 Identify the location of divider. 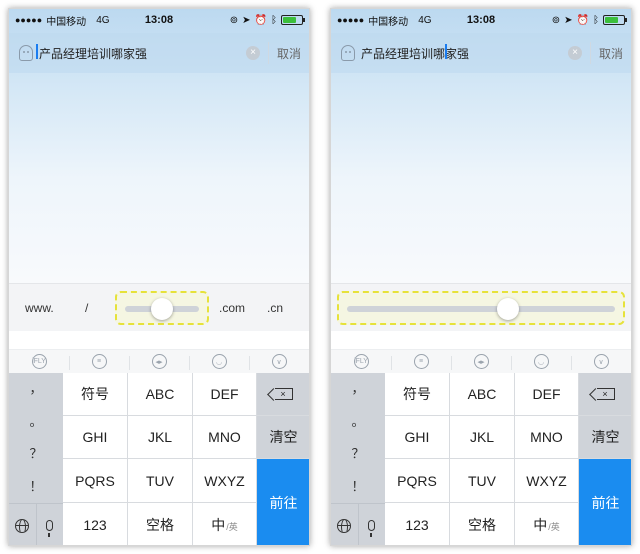
(590, 53).